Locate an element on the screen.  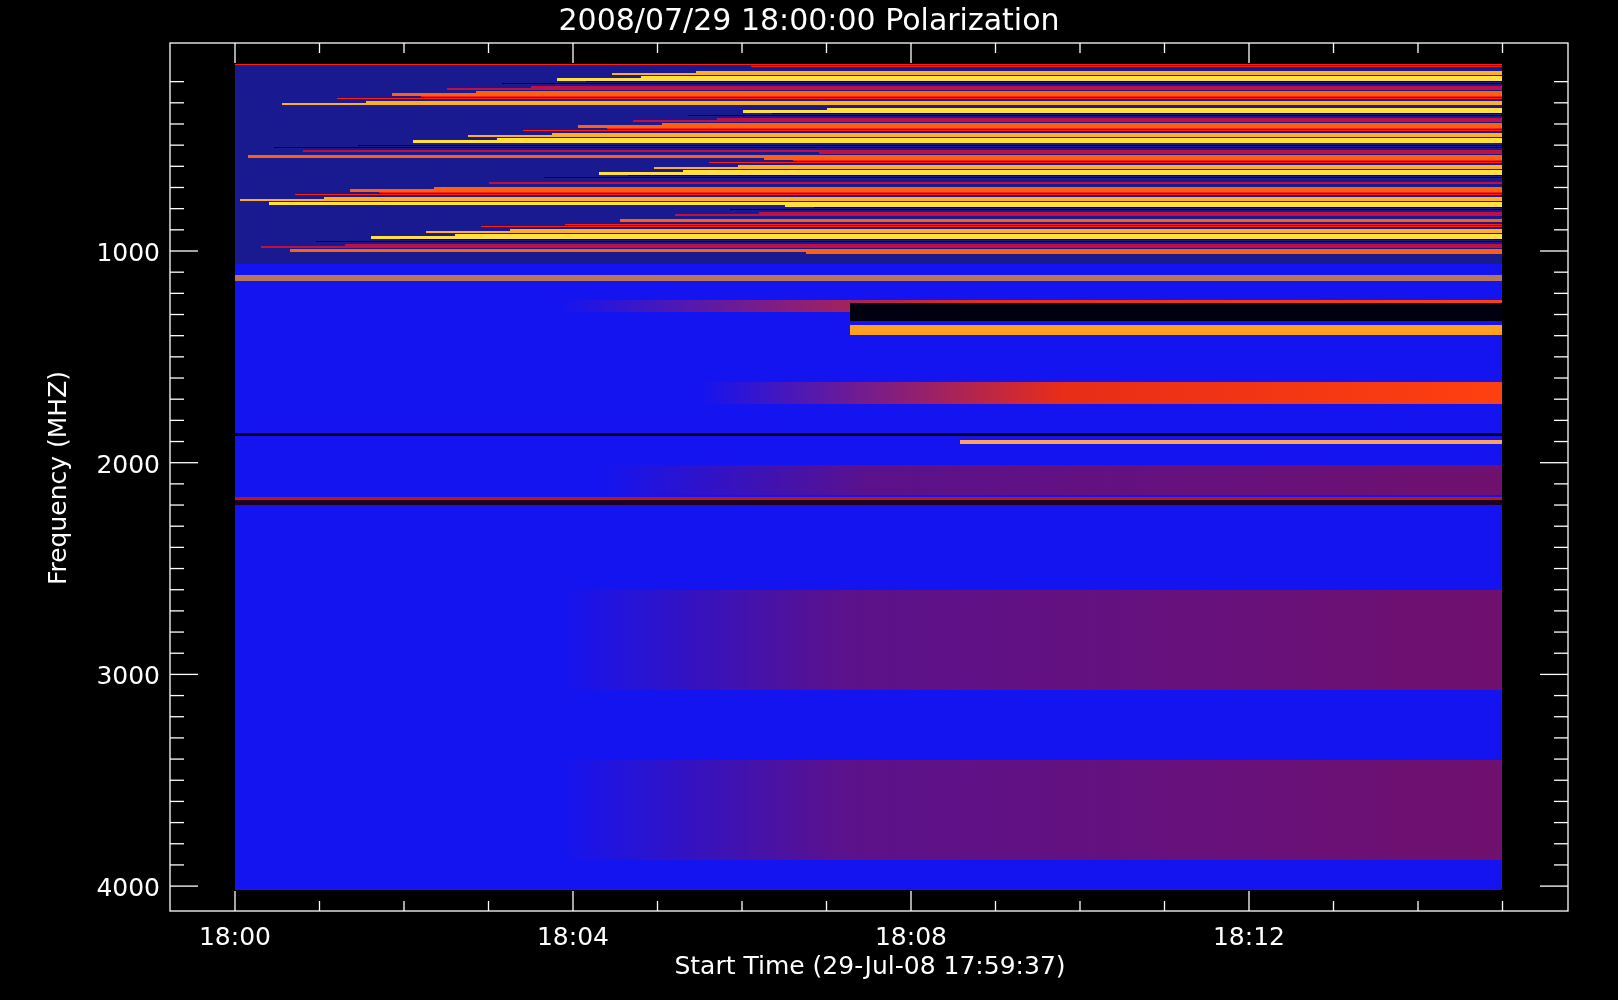
x-axis-label: Start Time (29-Jul-08 17:59:37) is located at coordinates (870, 965).